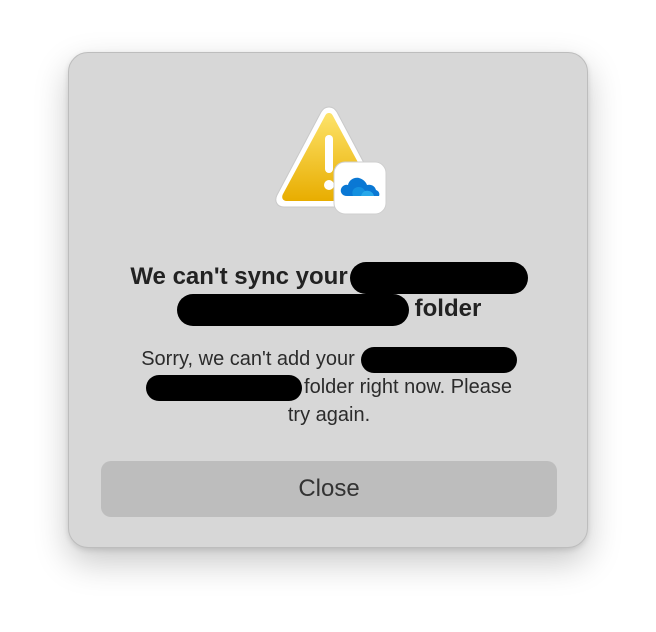 The height and width of the screenshot is (632, 656). Describe the element at coordinates (248, 359) in the screenshot. I see `dialog-message-text: Sorry, we can't add your` at that location.